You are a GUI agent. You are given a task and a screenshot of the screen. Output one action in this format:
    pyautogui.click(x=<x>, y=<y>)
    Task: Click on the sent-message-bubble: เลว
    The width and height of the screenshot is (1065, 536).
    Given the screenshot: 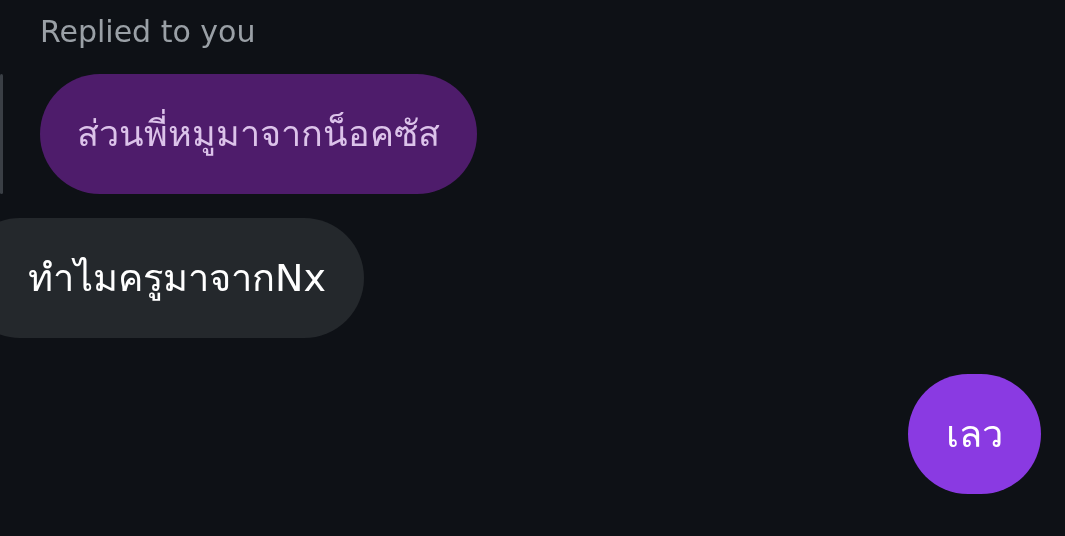 What is the action you would take?
    pyautogui.click(x=974, y=434)
    